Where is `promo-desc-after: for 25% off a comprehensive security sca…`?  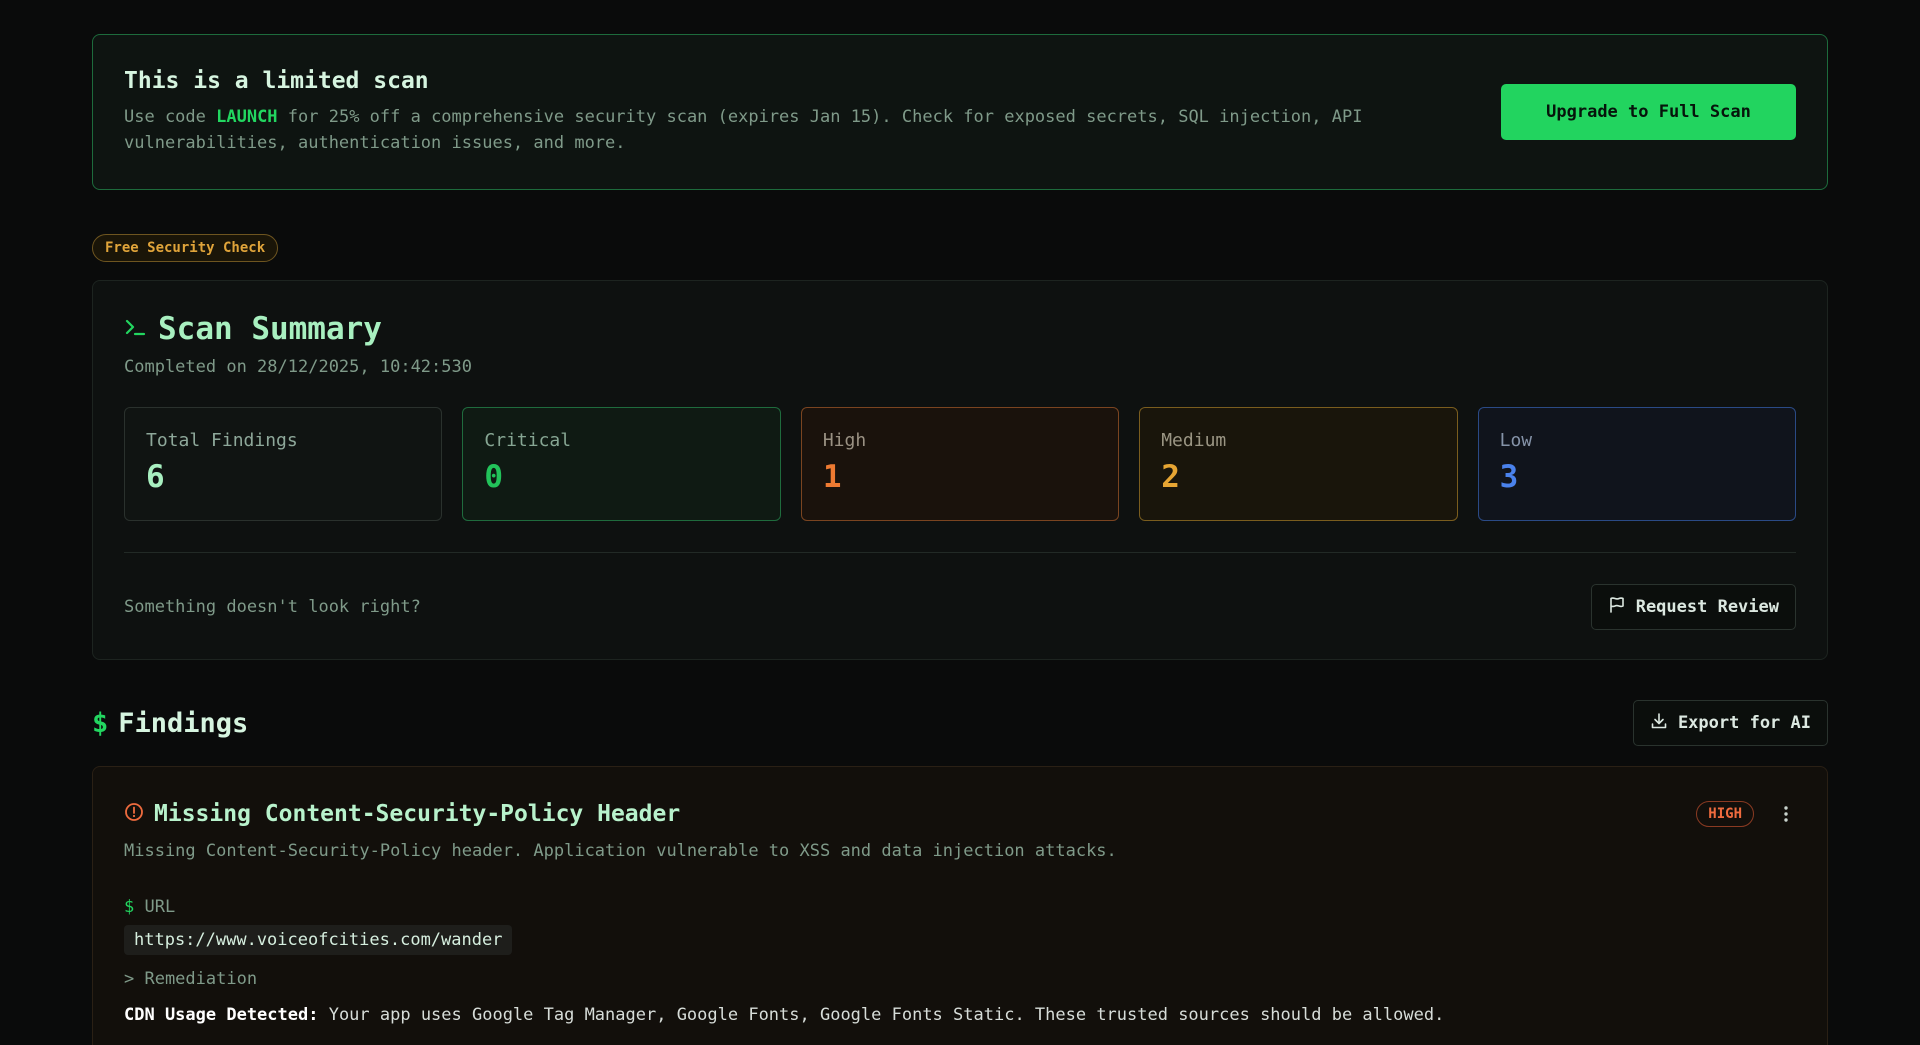
promo-desc-after: for 25% off a comprehensive security sca… is located at coordinates (743, 130).